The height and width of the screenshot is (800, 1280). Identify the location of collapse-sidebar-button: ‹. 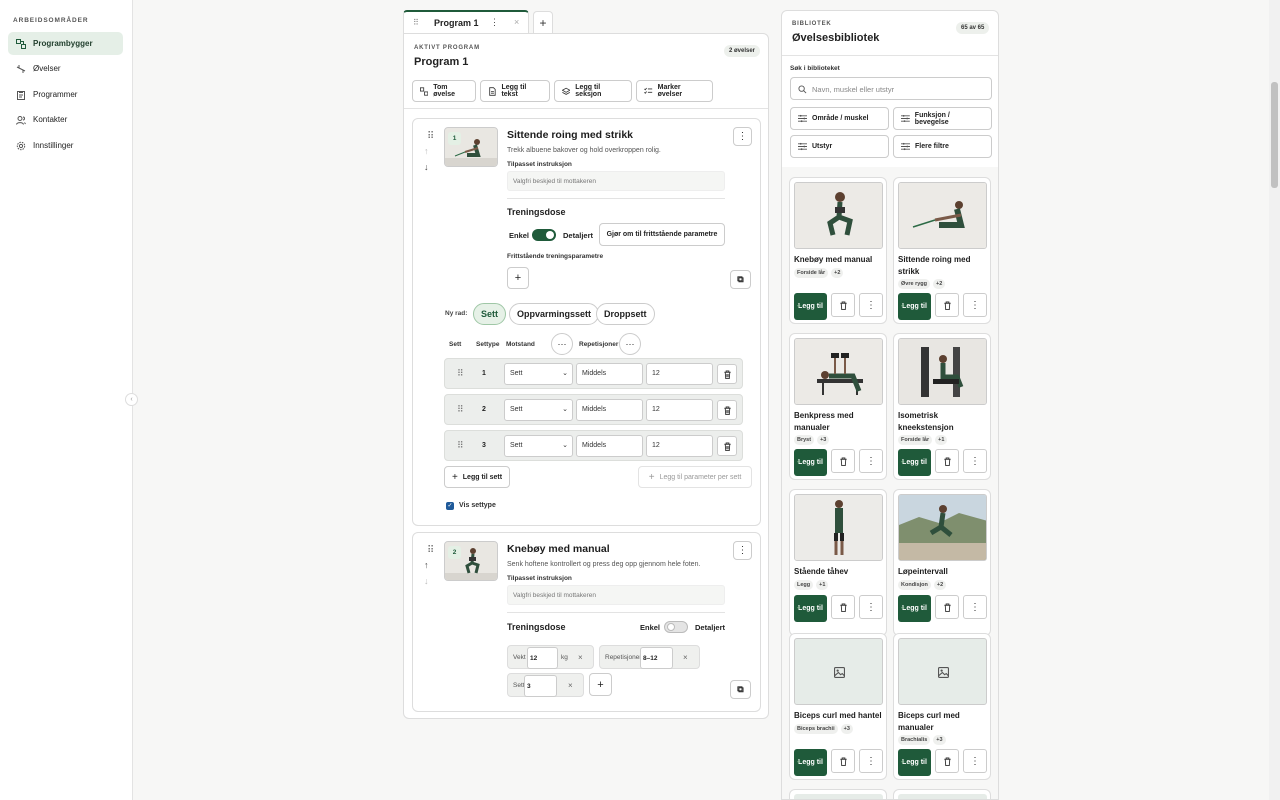
(131, 399).